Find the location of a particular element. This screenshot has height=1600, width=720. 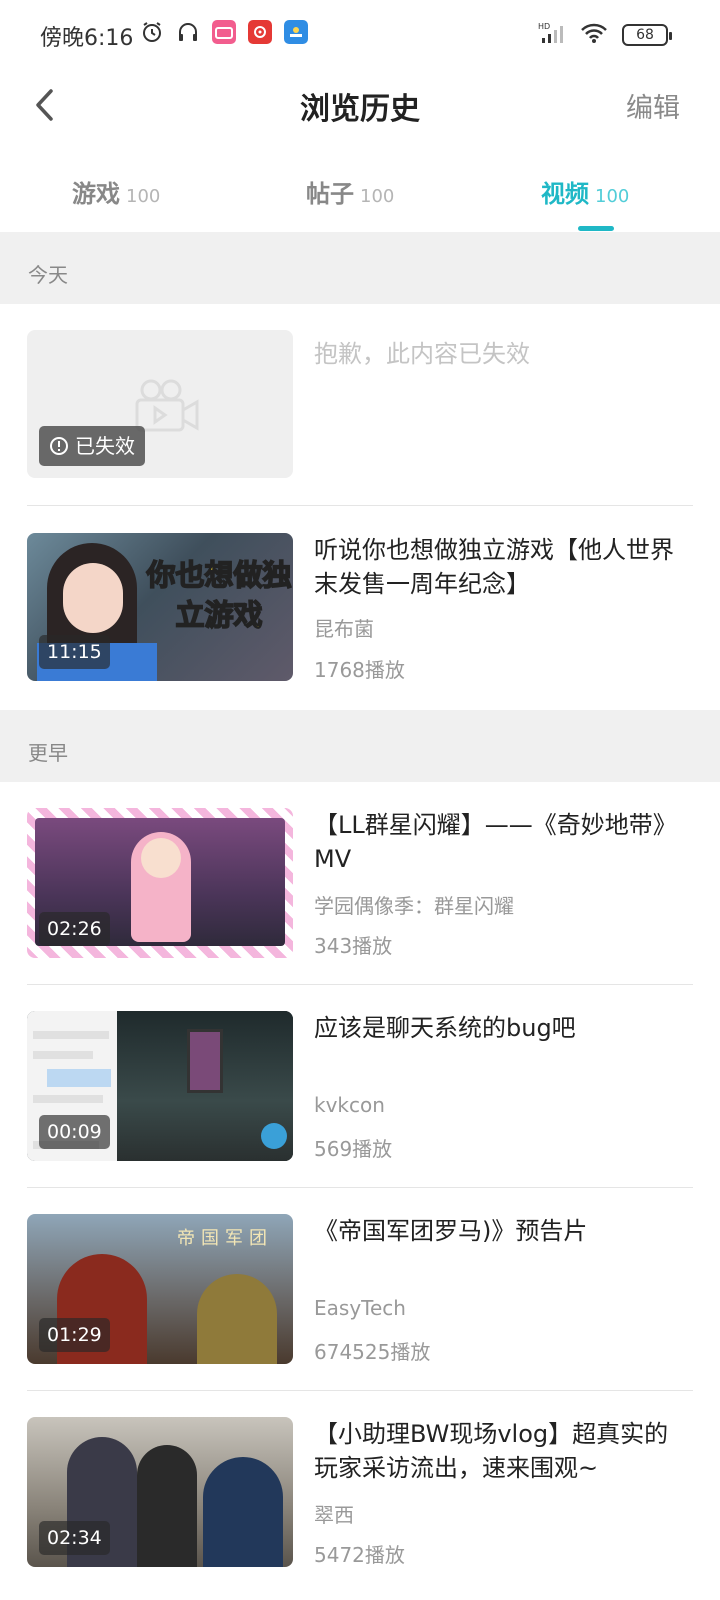

video-title: 【LL群星闪耀】——《奇妙地带》MV is located at coordinates (495, 842).